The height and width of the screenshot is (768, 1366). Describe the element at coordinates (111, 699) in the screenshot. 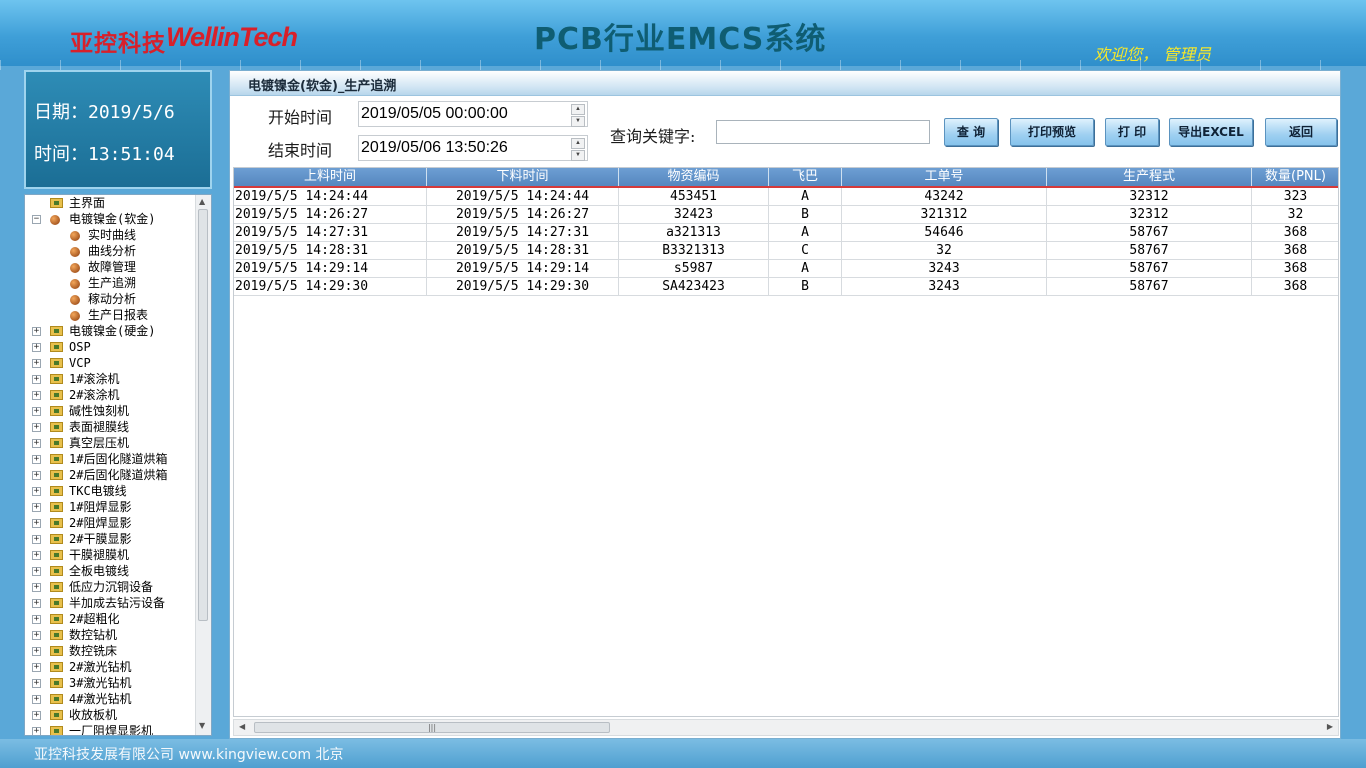

I see `tree-item: +4#激光钻机` at that location.